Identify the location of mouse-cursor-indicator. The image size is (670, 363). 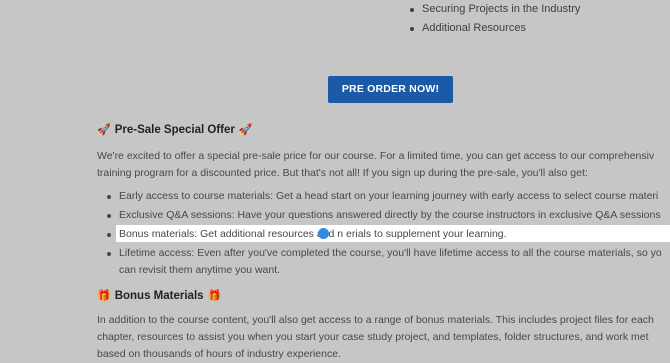
(323, 233).